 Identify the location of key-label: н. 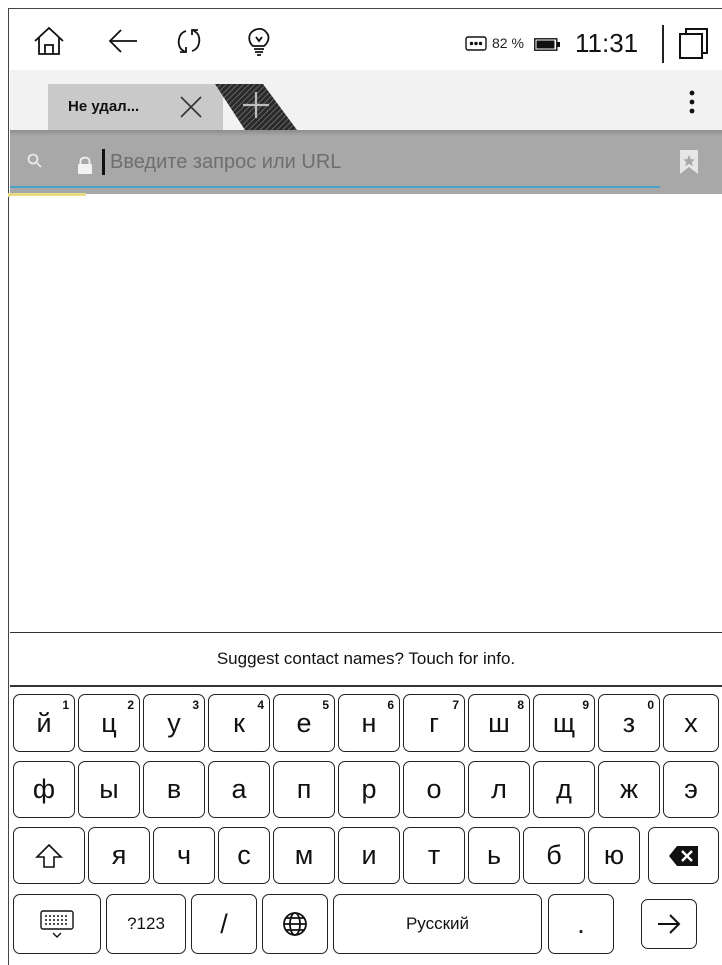
(369, 722).